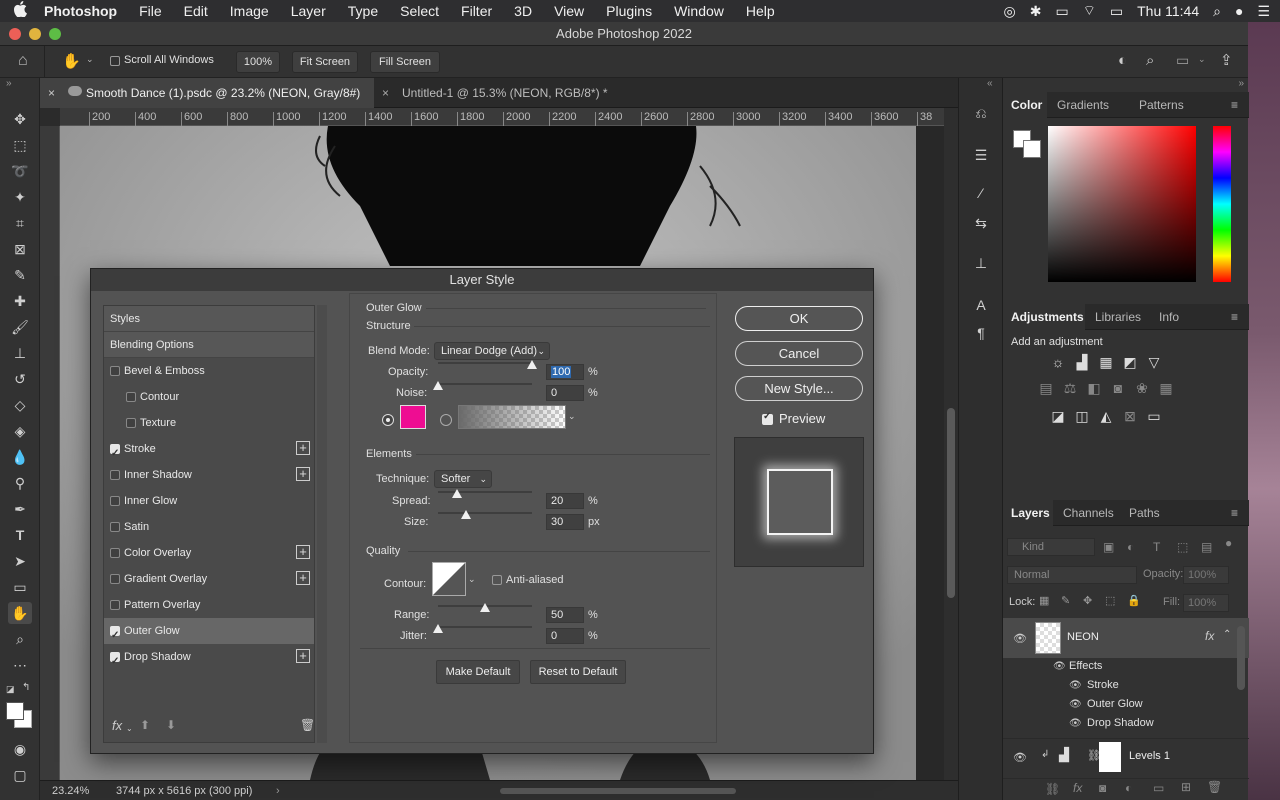 The width and height of the screenshot is (1280, 800). I want to click on zoom-100-button: 100%, so click(258, 62).